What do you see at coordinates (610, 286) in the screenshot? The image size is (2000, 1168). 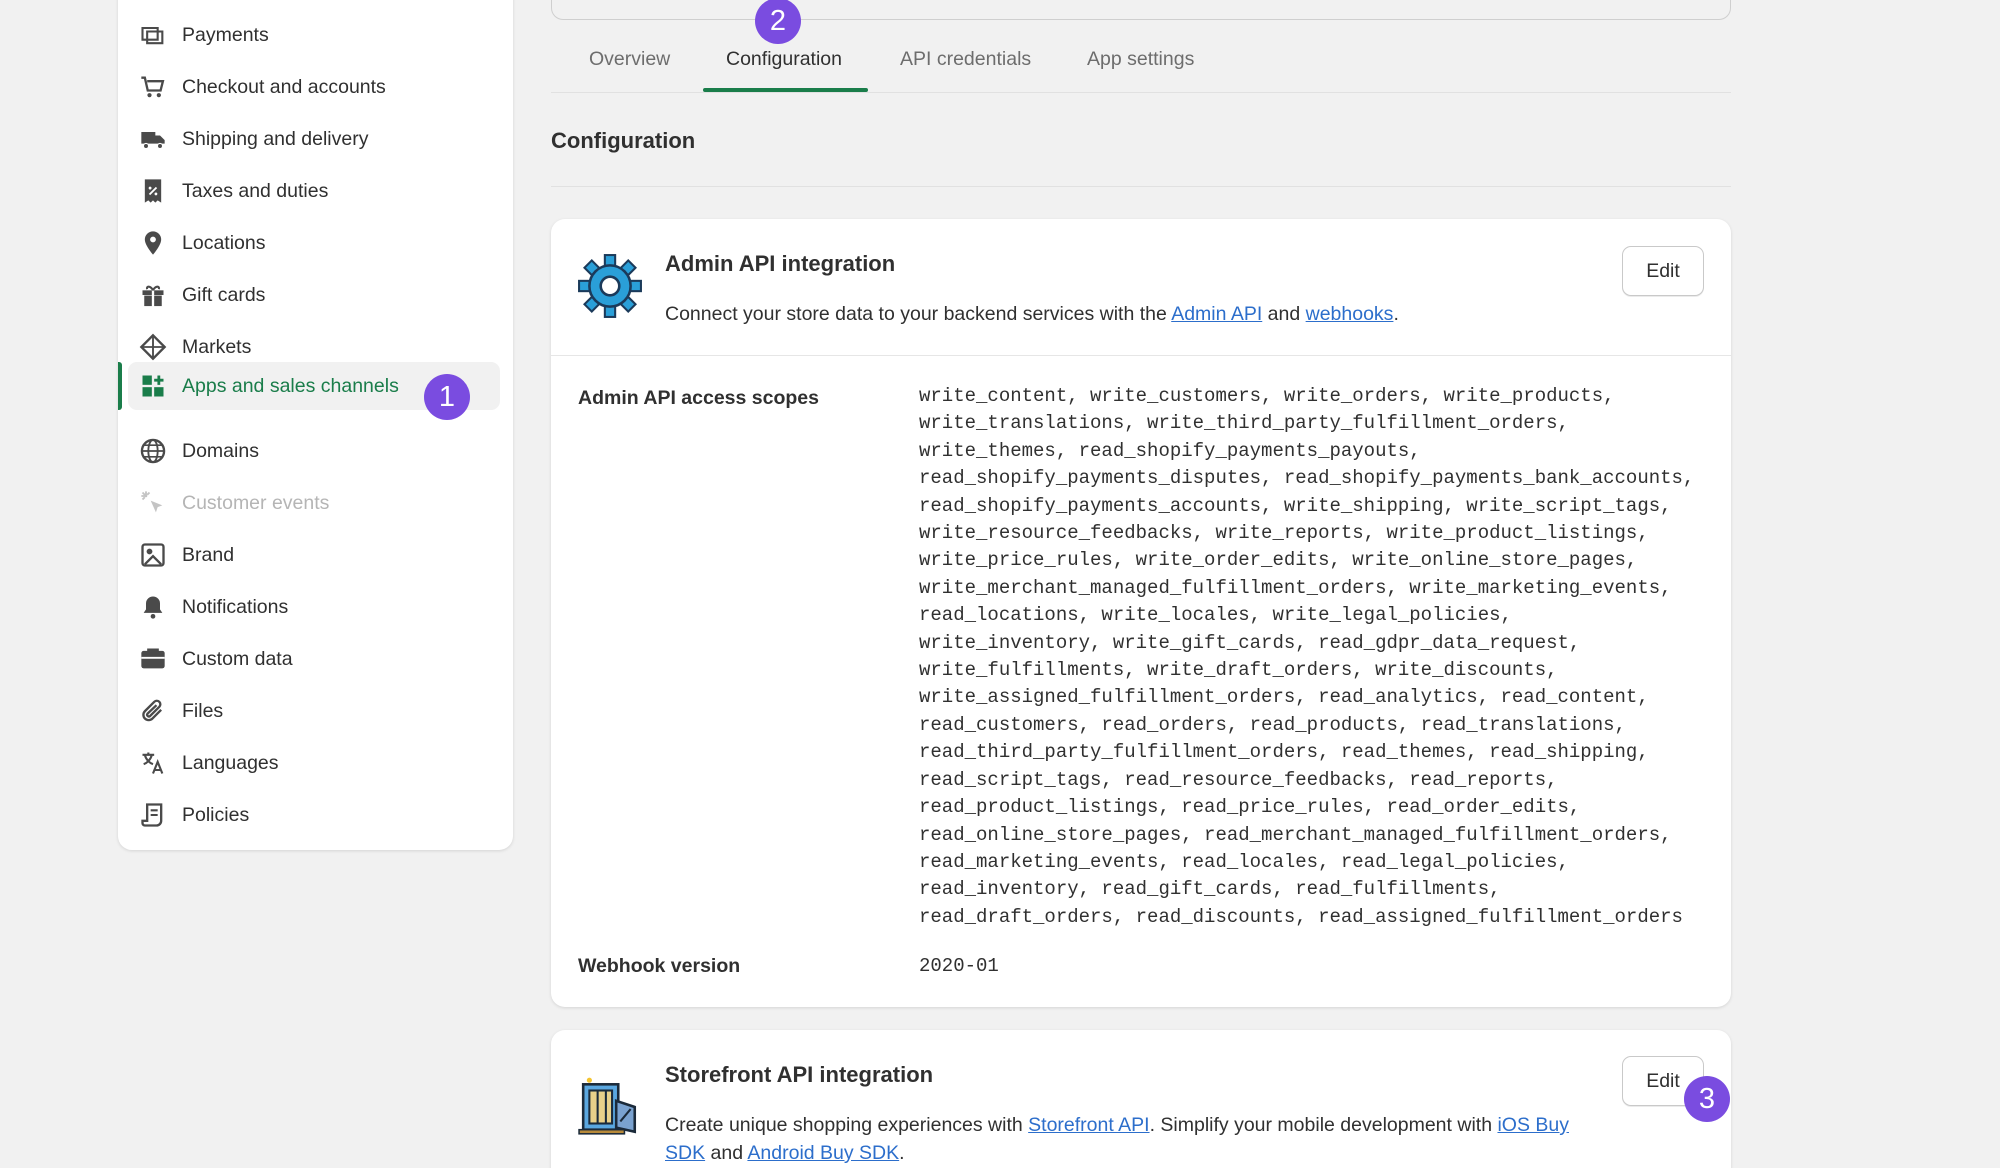 I see `gear-icon` at bounding box center [610, 286].